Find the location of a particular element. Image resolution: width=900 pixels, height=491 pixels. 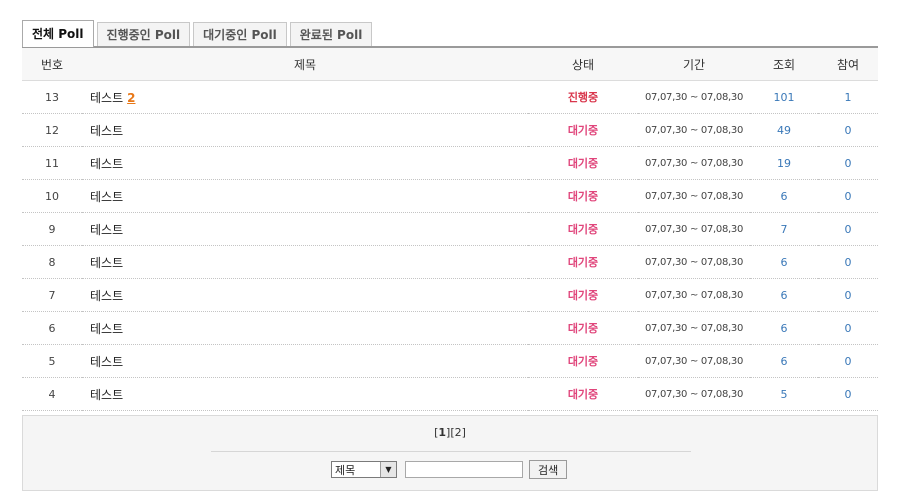

row-num: 8 is located at coordinates (52, 262).